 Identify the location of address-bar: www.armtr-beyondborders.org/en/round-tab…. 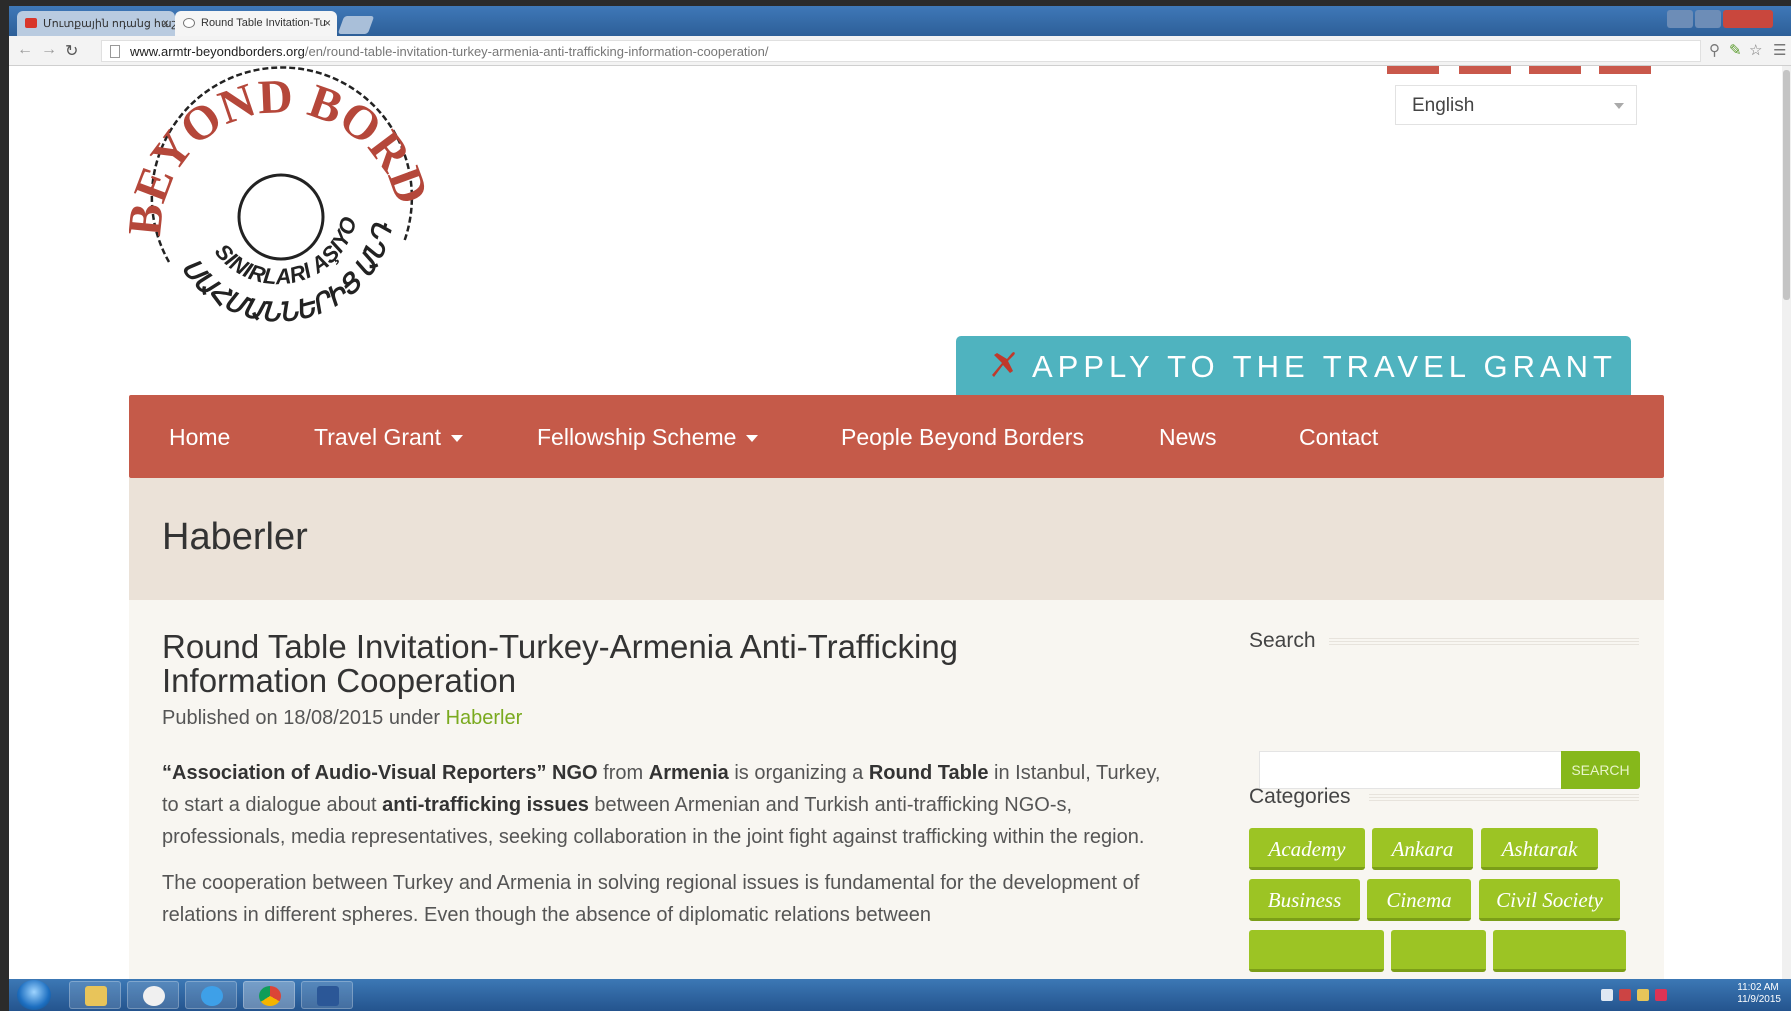
(901, 51).